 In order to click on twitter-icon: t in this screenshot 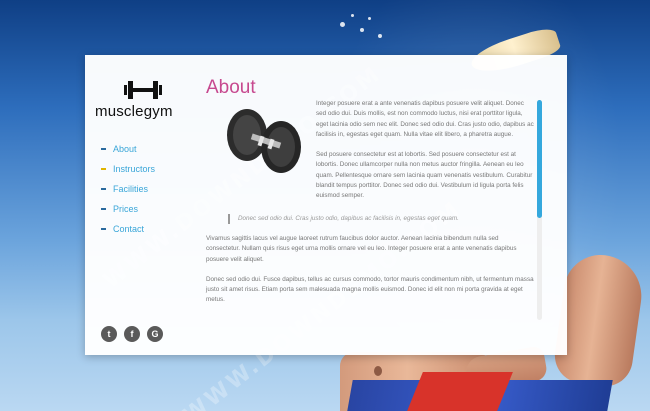, I will do `click(109, 334)`.